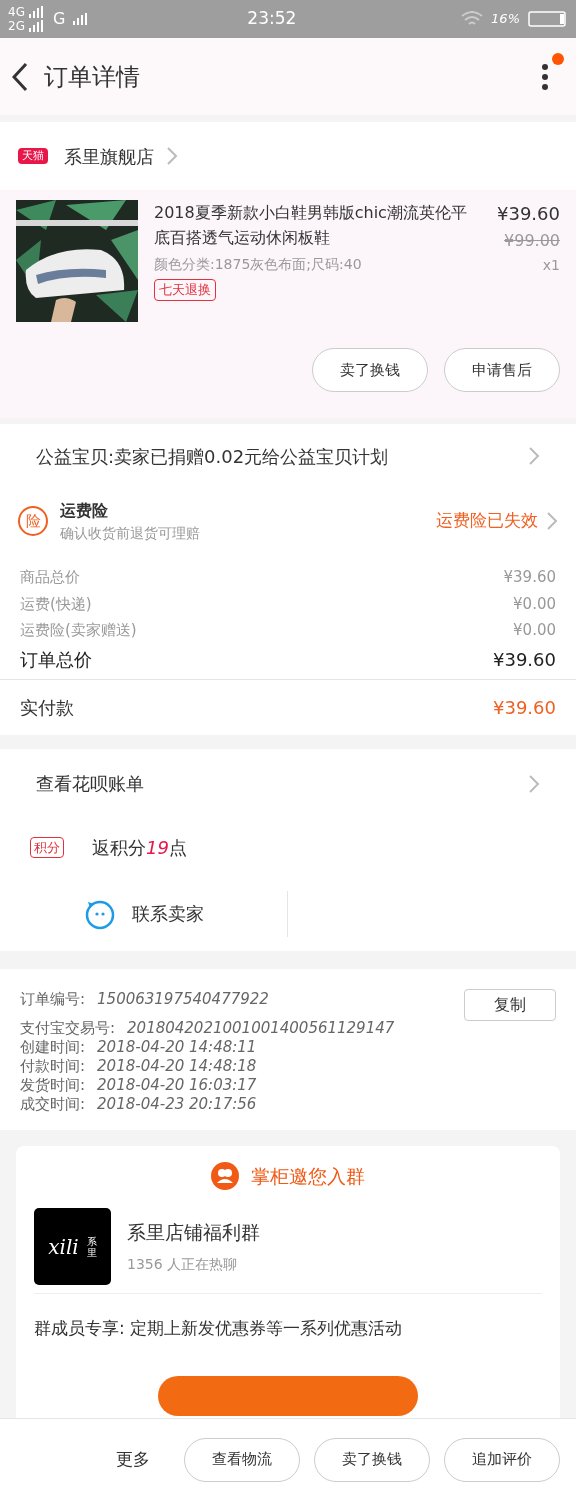  I want to click on return-policy-tag: 七天退换, so click(185, 290).